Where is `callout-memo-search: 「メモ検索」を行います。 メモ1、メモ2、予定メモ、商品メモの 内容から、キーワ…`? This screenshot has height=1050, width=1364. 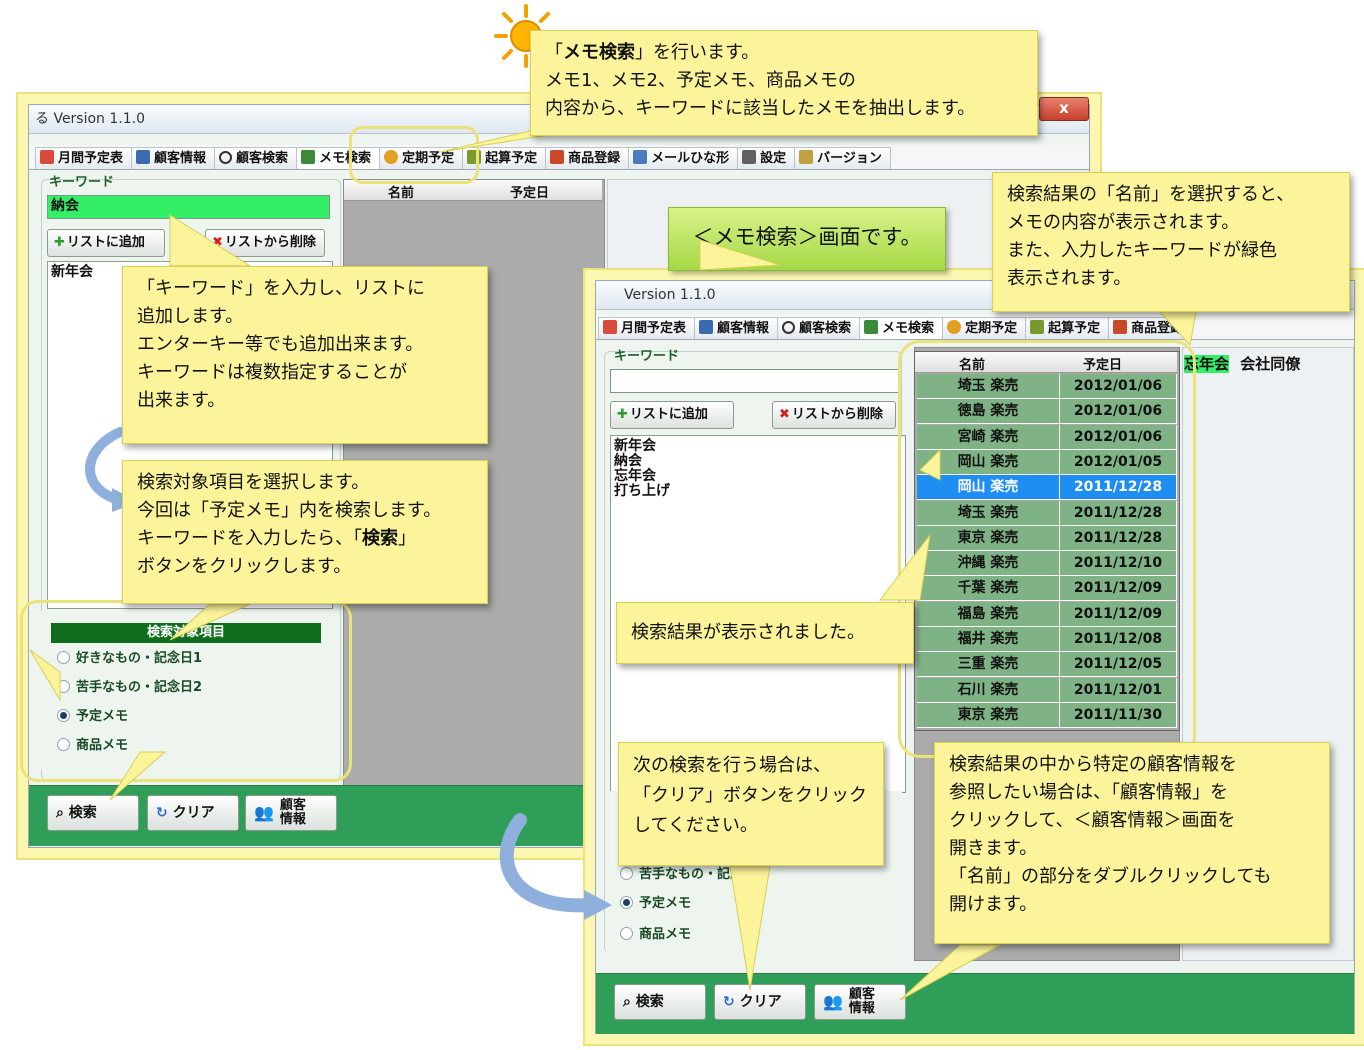
callout-memo-search: 「メモ検索」を行います。 メモ1、メモ2、予定メモ、商品メモの 内容から、キーワ… is located at coordinates (784, 83).